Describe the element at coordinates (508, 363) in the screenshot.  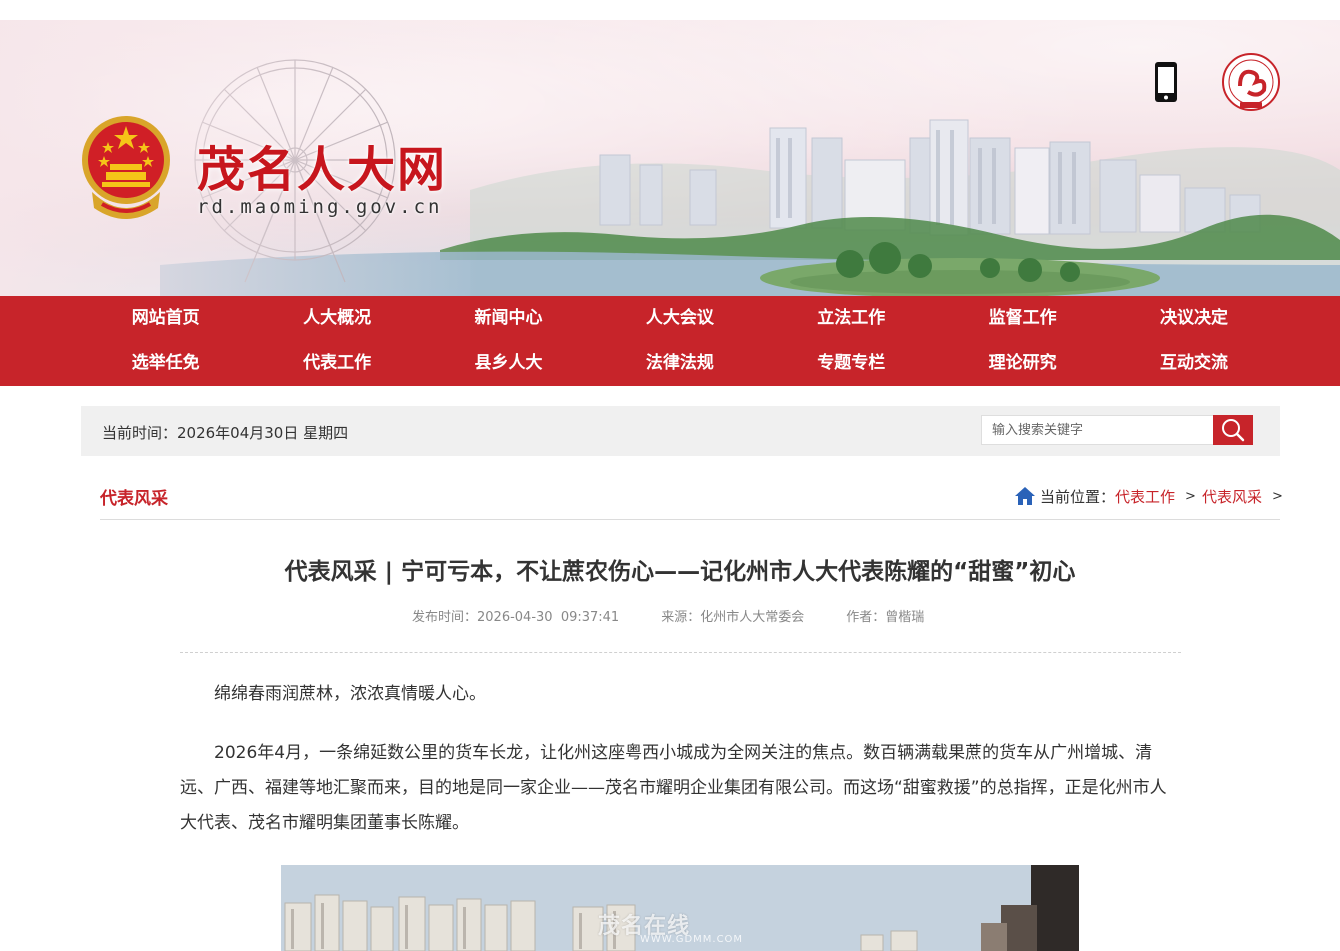
I see `nav-item-county-congress: 县乡人大` at that location.